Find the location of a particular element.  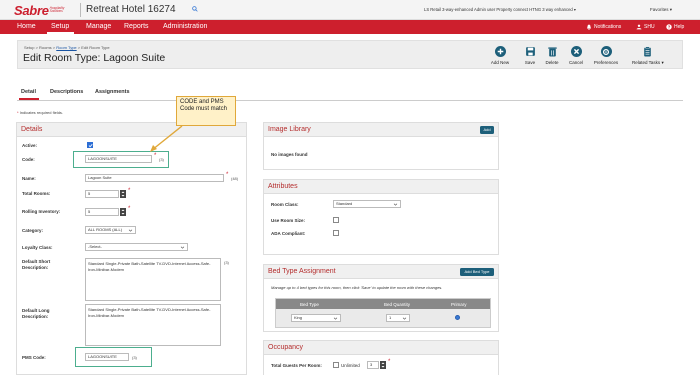

table-row: King 1 is located at coordinates (383, 318).